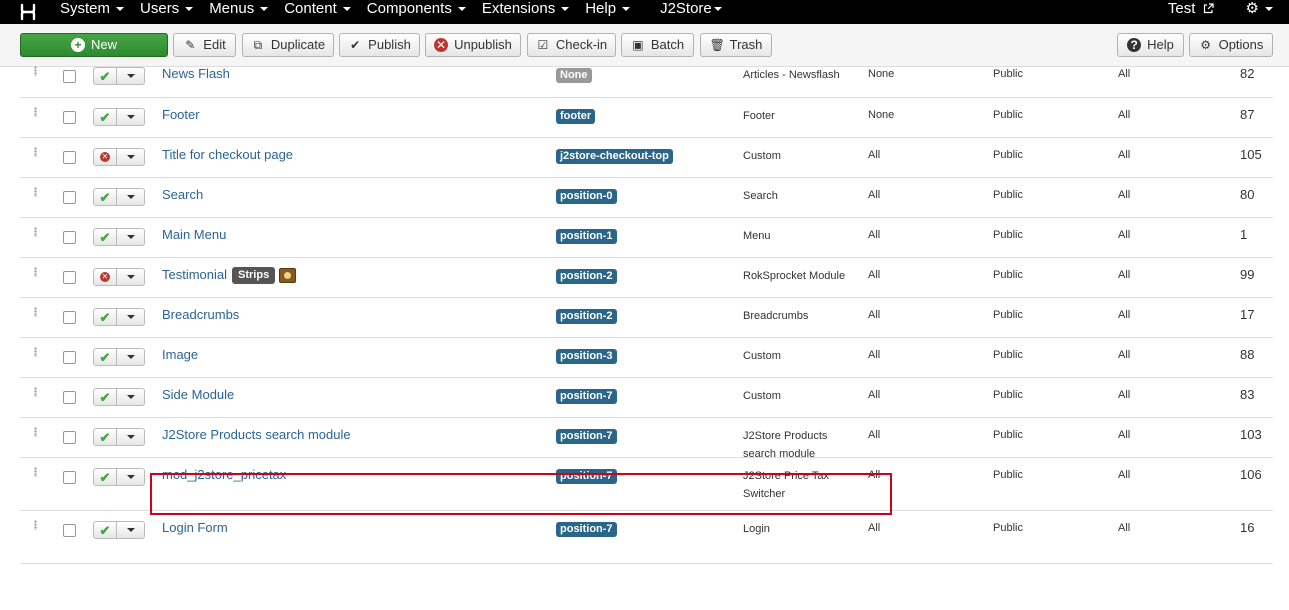 The width and height of the screenshot is (1289, 610). Describe the element at coordinates (416, 12) in the screenshot. I see `menu-components: Components` at that location.